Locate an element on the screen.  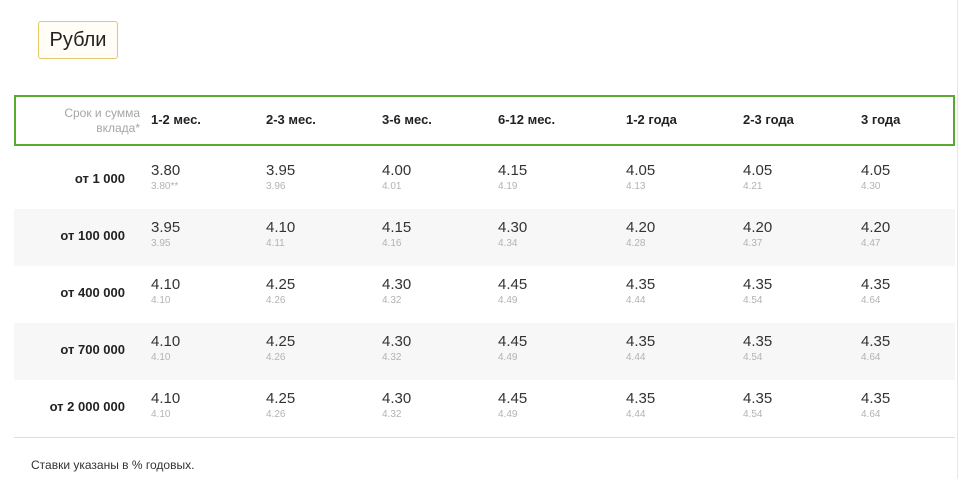
effective-rate-value: 4.21 is located at coordinates (753, 186).